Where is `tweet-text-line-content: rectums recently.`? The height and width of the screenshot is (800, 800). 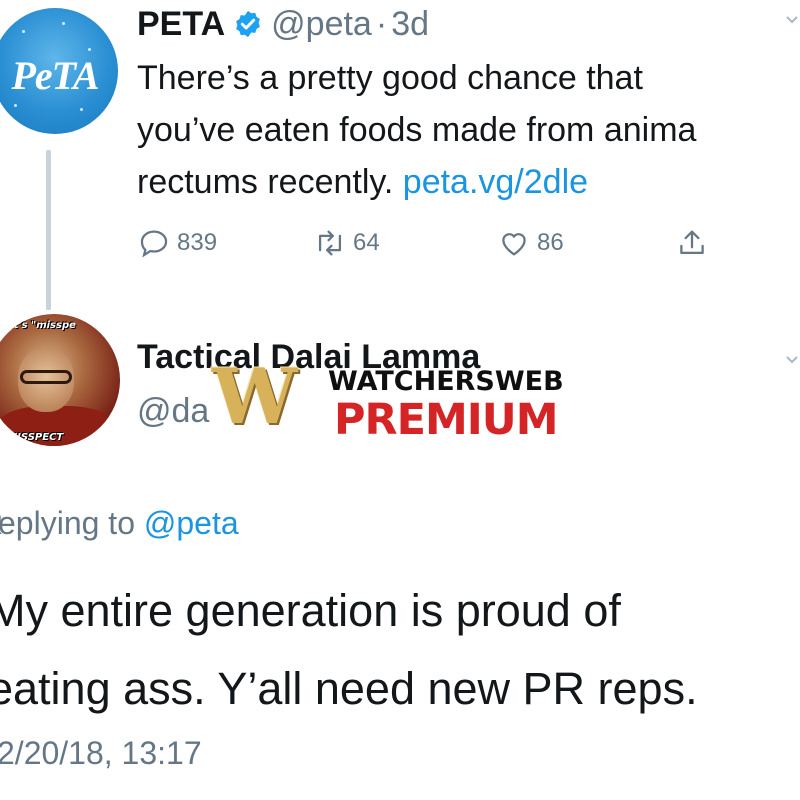
tweet-text-line-content: rectums recently. is located at coordinates (265, 182).